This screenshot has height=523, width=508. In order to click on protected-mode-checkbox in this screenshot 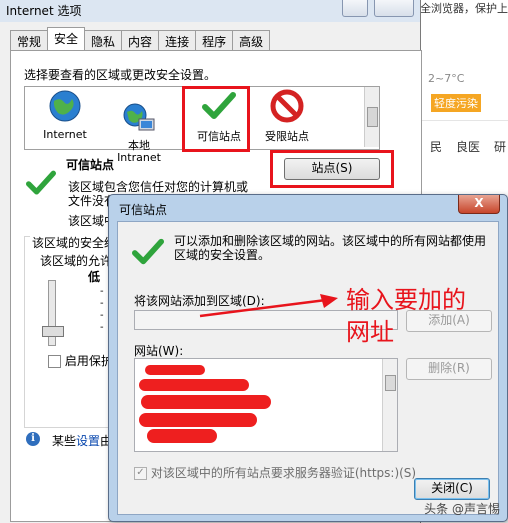, I will do `click(54, 361)`.